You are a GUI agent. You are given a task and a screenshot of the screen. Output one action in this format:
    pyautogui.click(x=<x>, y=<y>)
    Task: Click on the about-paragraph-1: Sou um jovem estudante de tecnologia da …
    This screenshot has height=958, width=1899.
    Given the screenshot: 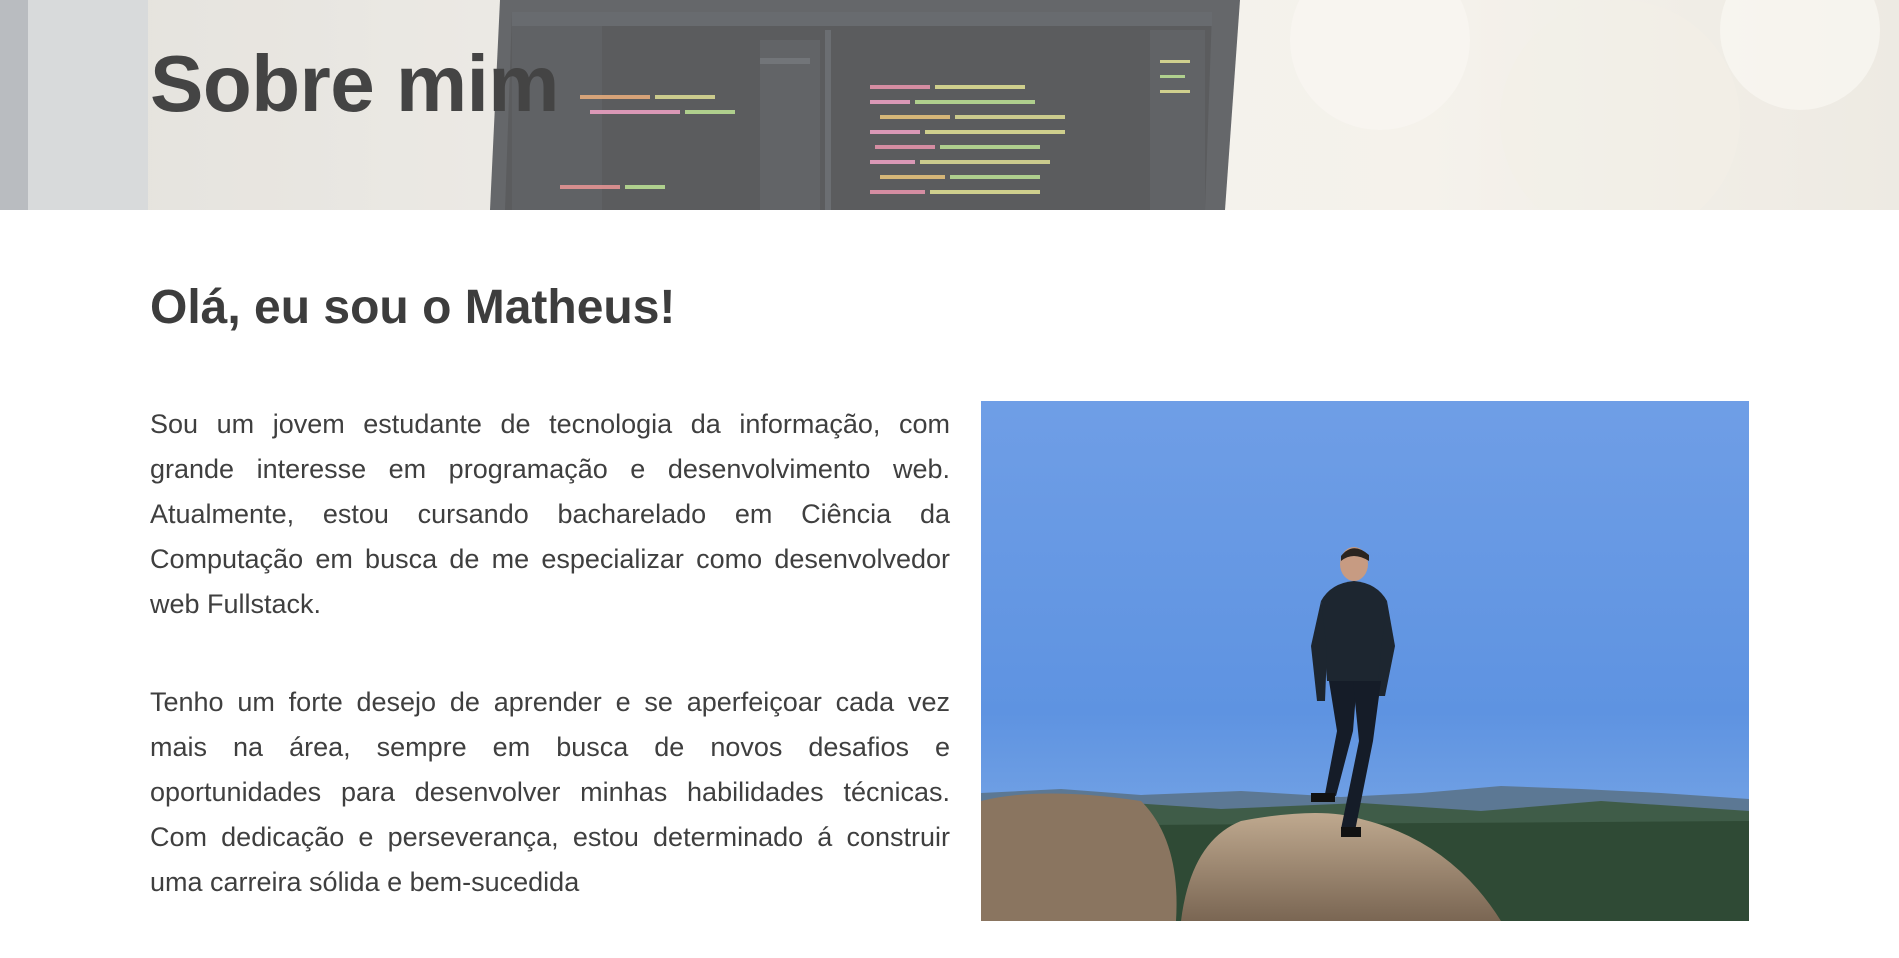 What is the action you would take?
    pyautogui.click(x=550, y=514)
    